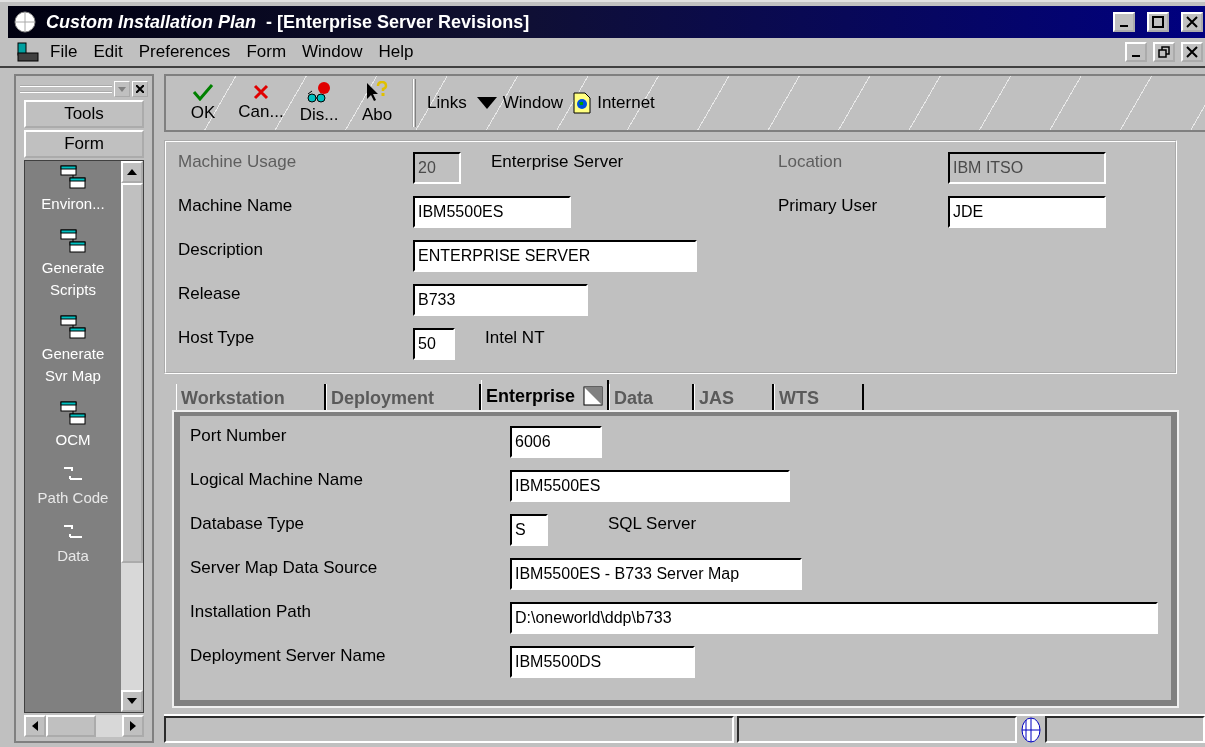 This screenshot has width=1205, height=747. I want to click on menu-item: Form, so click(266, 52).